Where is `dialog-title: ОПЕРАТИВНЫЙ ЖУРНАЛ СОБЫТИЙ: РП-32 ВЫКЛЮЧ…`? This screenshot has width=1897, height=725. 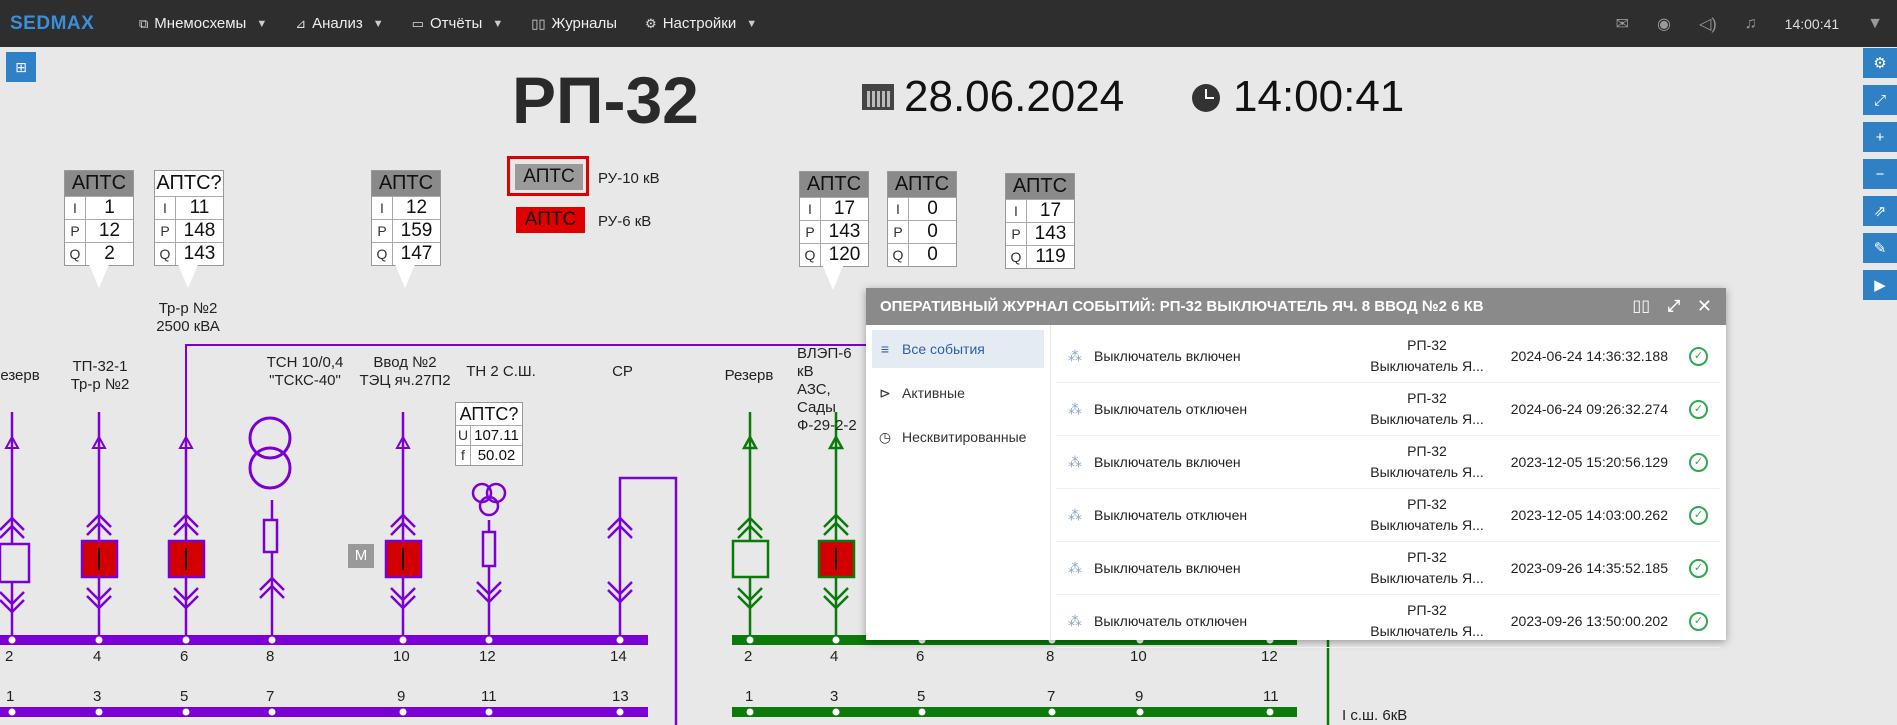
dialog-title: ОПЕРАТИВНЫЙ ЖУРНАЛ СОБЫТИЙ: РП-32 ВЫКЛЮЧ… is located at coordinates (1182, 306).